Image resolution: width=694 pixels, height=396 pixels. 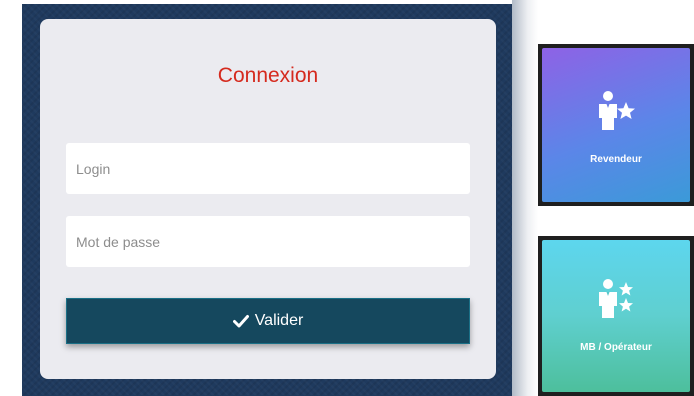 What do you see at coordinates (616, 159) in the screenshot?
I see `reseller-tile-label: Revendeur` at bounding box center [616, 159].